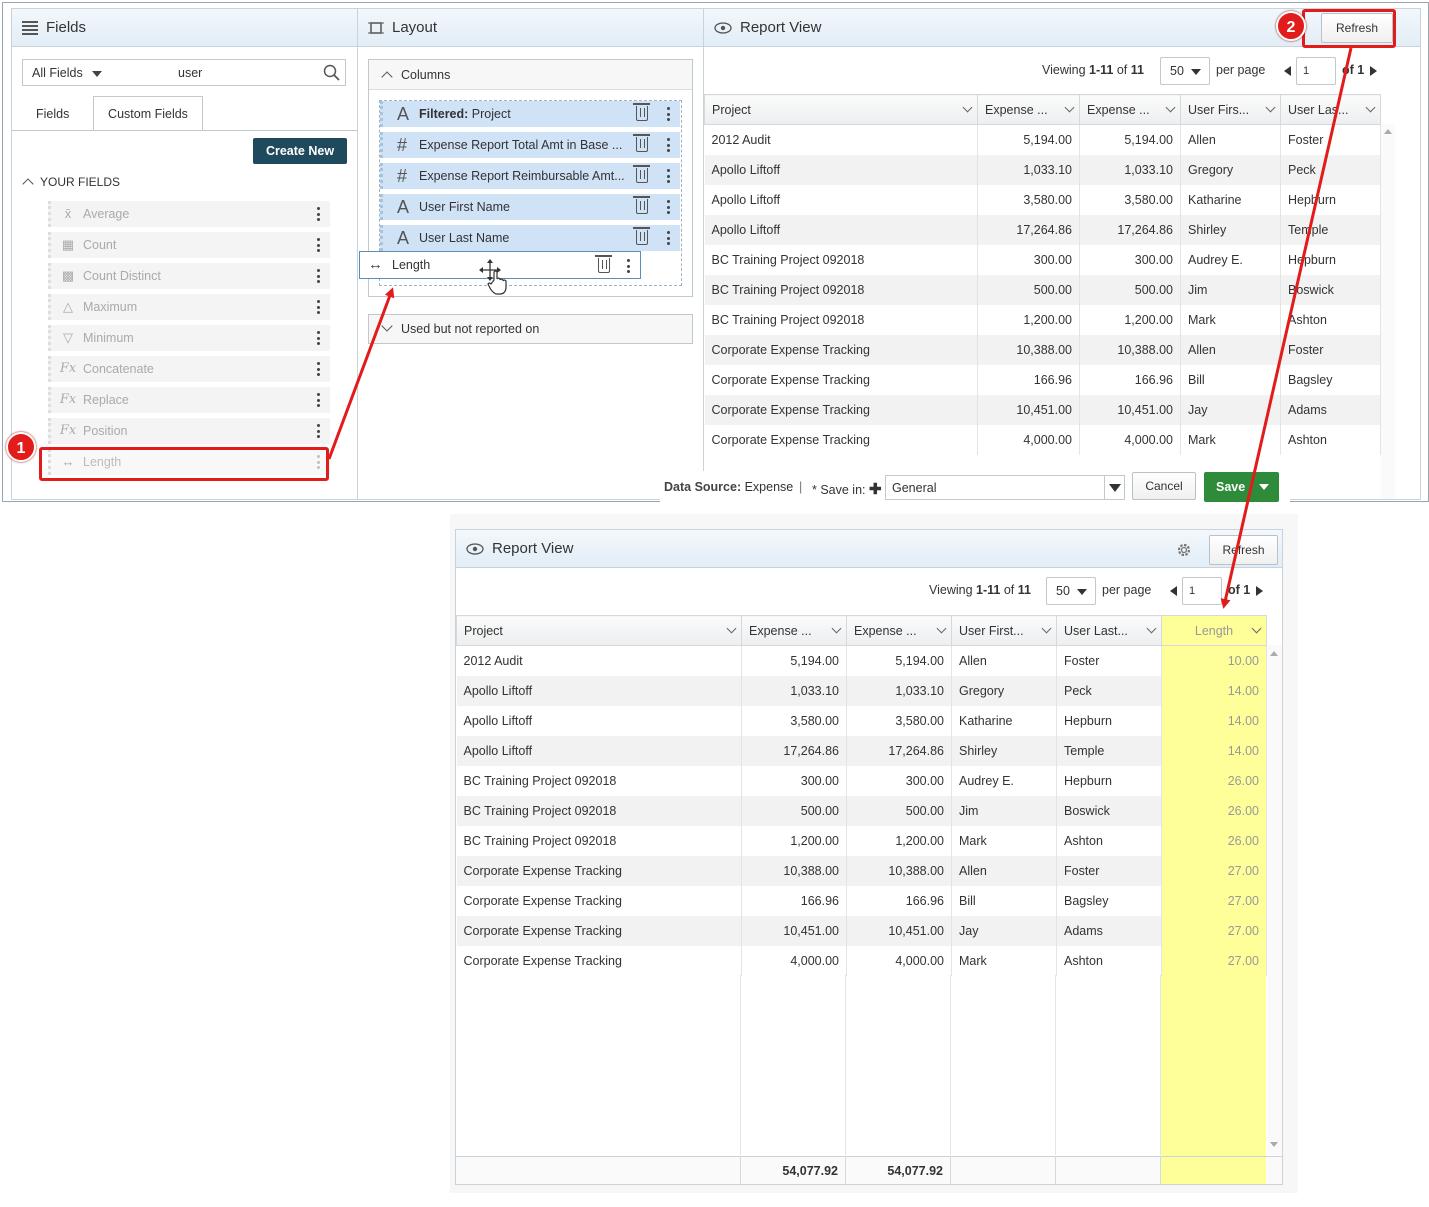  Describe the element at coordinates (361, 373) in the screenshot. I see `arrow-drag-to-columns` at that location.